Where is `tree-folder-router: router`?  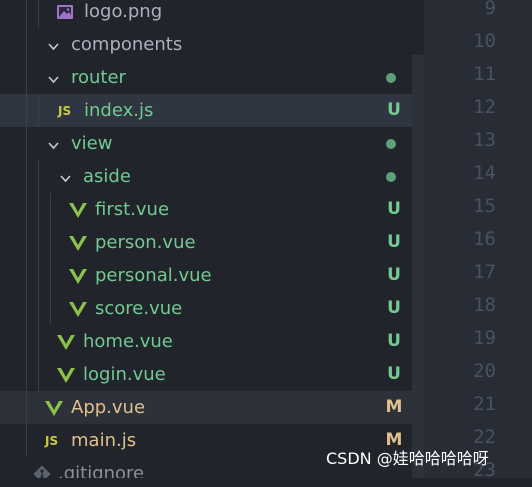 tree-folder-router: router is located at coordinates (206, 77).